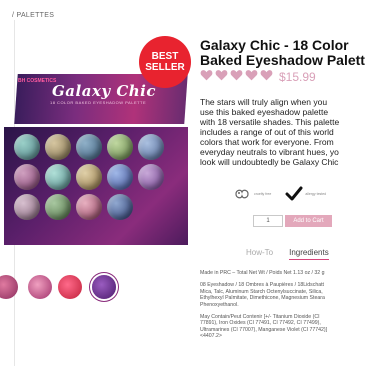 The image size is (368, 366). What do you see at coordinates (104, 91) in the screenshot?
I see `palette-title: Galaxy Chic` at bounding box center [104, 91].